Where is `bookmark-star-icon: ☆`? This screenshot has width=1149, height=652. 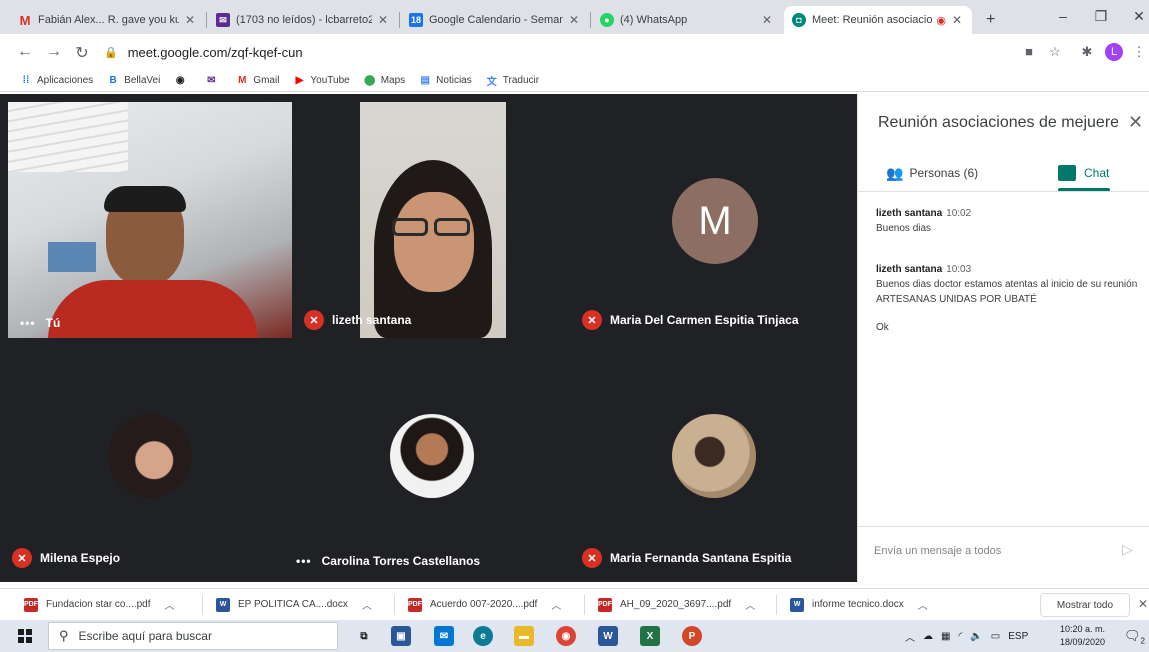 bookmark-star-icon: ☆ is located at coordinates (1055, 52).